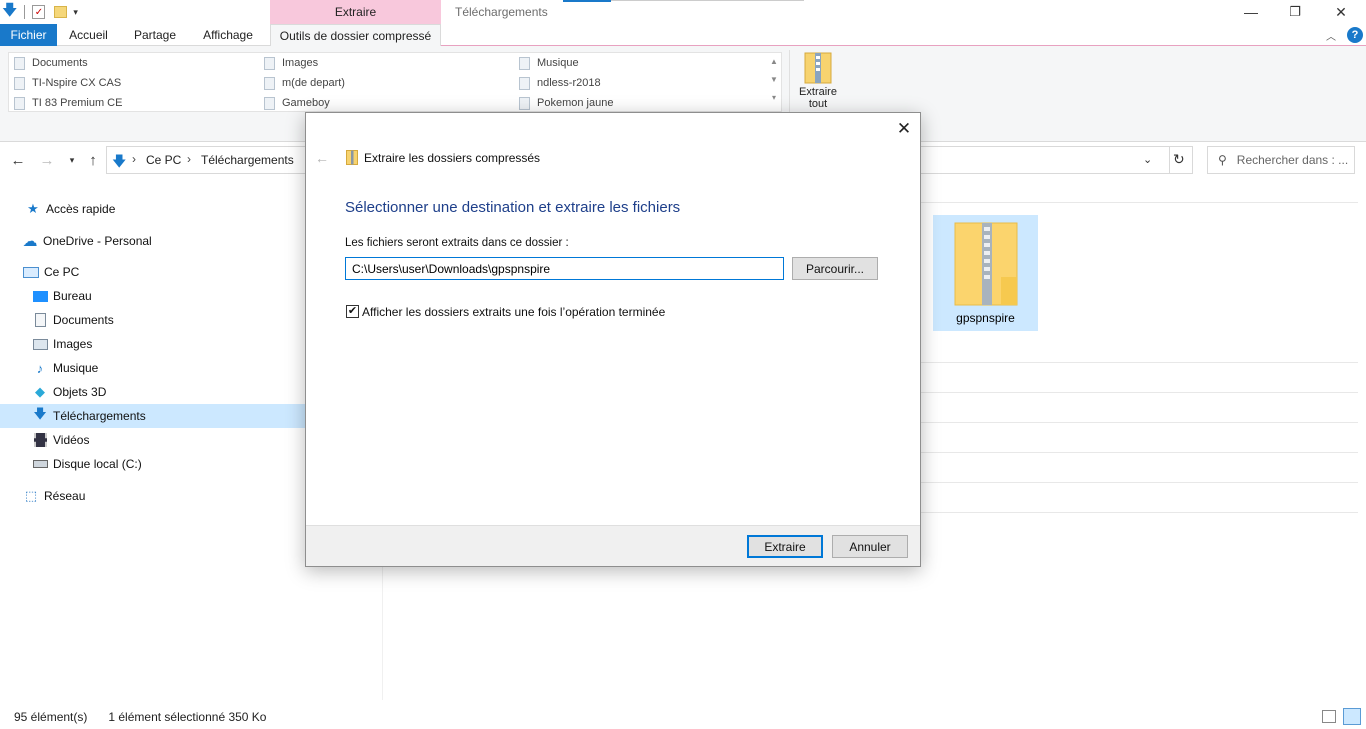 The width and height of the screenshot is (1366, 729). What do you see at coordinates (774, 62) in the screenshot?
I see `scroll-up-icon: ▲` at bounding box center [774, 62].